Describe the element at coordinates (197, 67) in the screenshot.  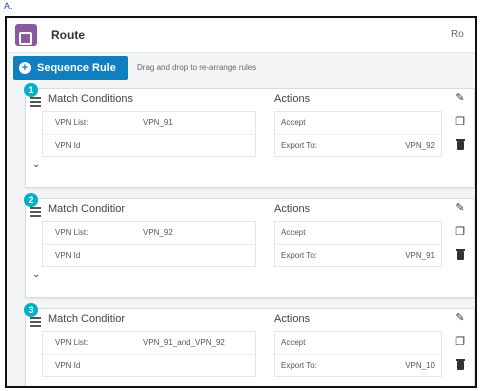
I see `drag-hint: Drag and drop to re-arrange rules` at that location.